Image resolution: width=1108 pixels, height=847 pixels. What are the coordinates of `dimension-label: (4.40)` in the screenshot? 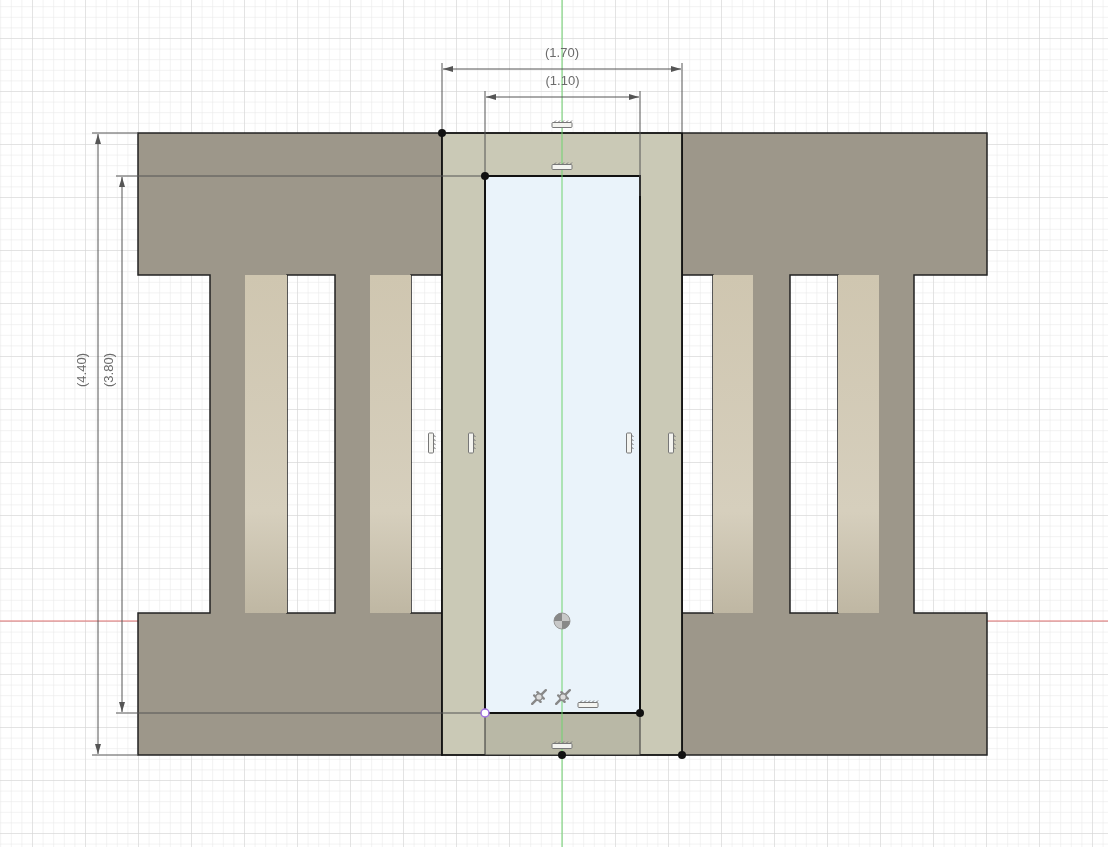 It's located at (82, 370).